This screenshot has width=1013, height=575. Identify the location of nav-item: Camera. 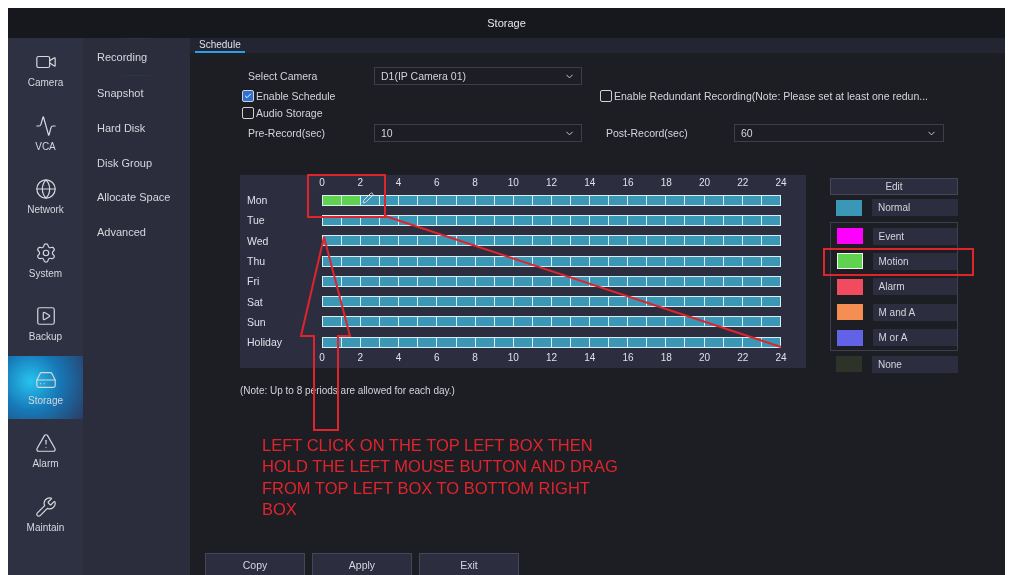
(45, 70).